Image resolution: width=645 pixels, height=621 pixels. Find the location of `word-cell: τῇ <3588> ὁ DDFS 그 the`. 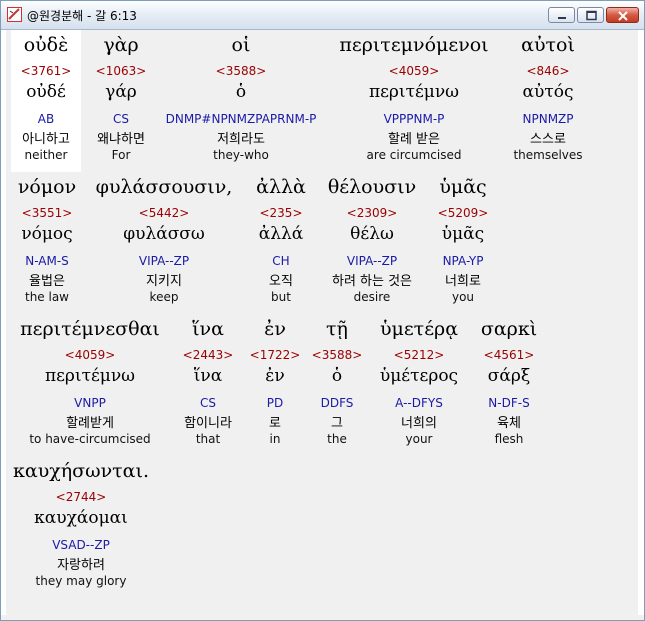

word-cell: τῇ <3588> ὁ DDFS 그 the is located at coordinates (337, 385).